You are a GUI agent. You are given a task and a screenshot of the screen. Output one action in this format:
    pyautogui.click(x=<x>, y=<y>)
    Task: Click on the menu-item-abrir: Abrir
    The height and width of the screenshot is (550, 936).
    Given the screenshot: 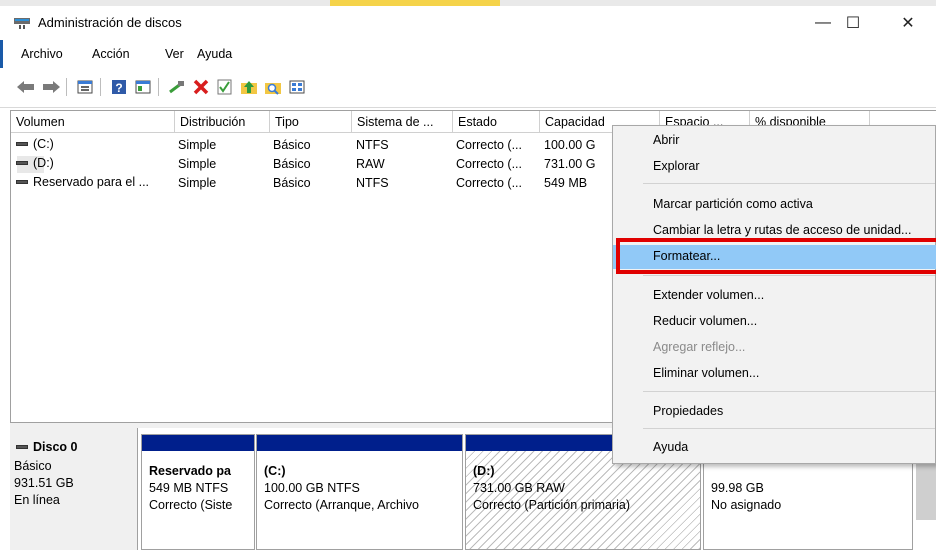 What is the action you would take?
    pyautogui.click(x=774, y=141)
    